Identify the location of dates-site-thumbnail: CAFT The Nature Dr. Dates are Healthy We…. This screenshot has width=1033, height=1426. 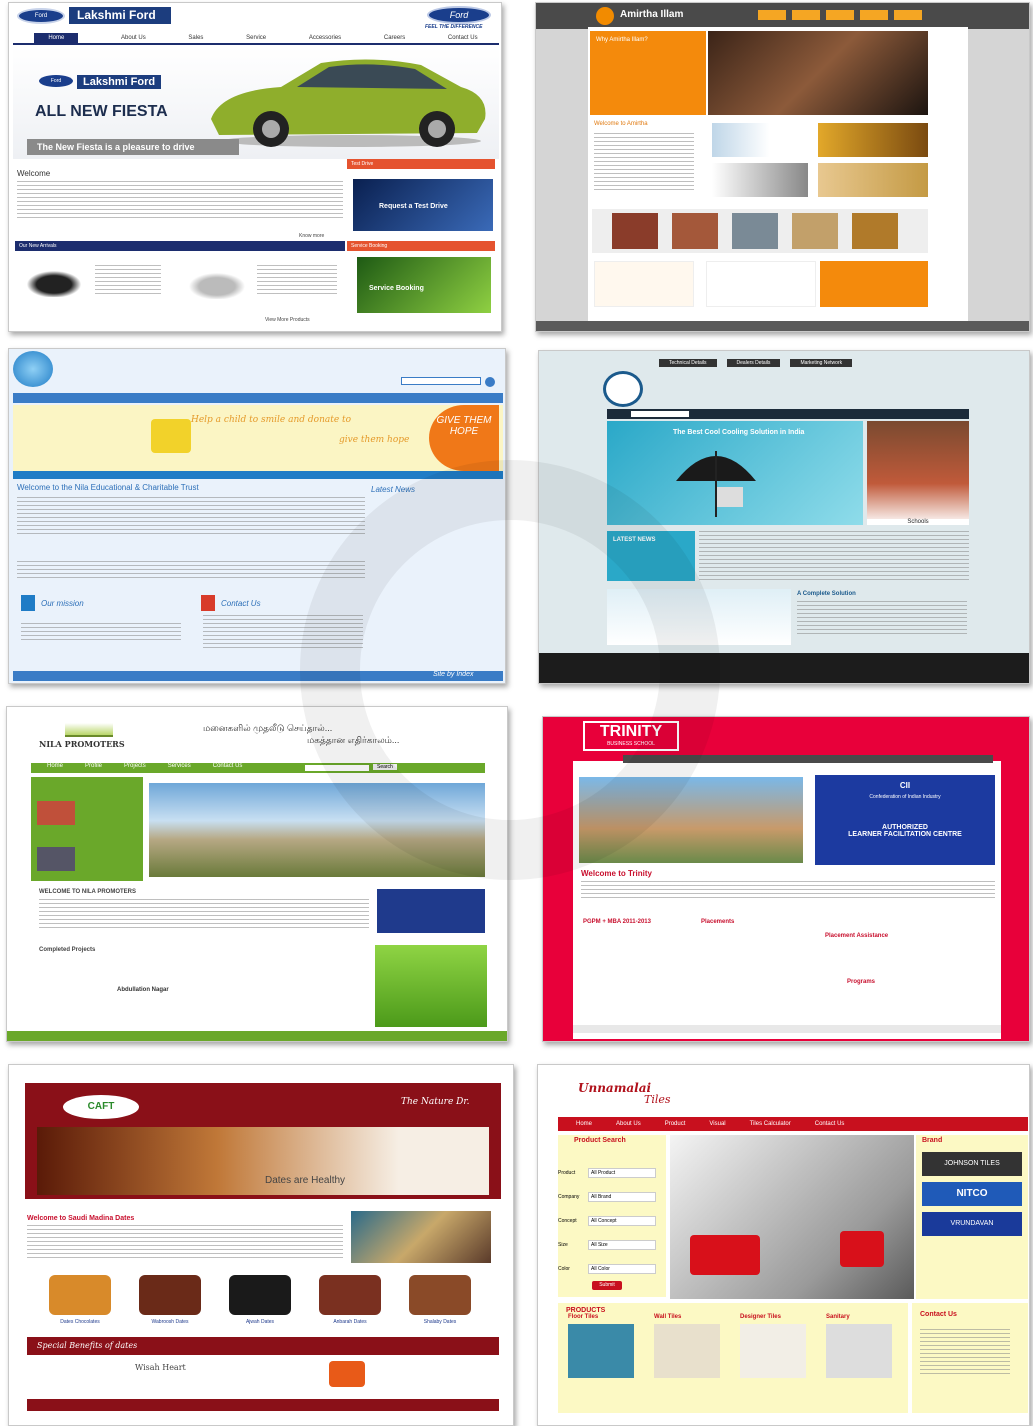
(261, 1245).